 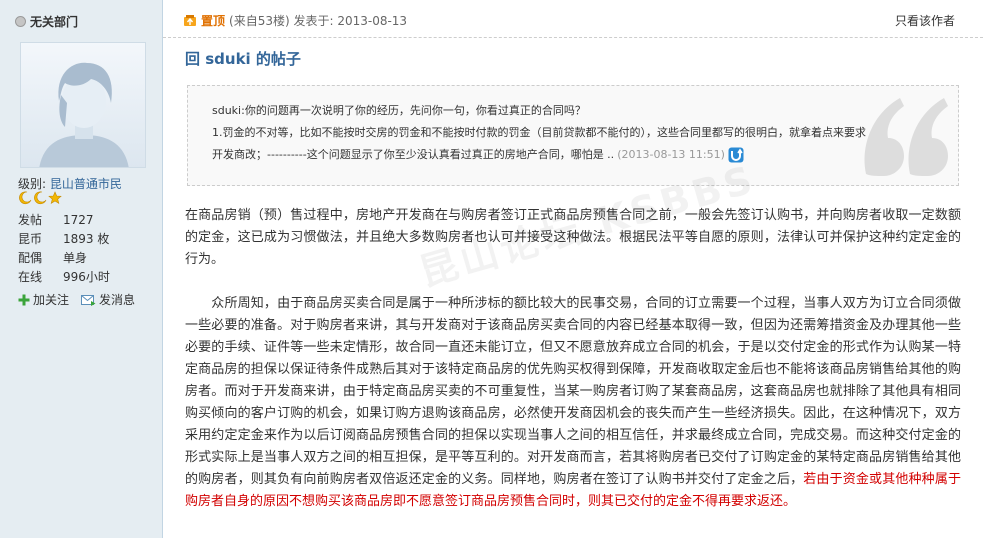 I want to click on avatar-silhouette-icon, so click(x=83, y=105).